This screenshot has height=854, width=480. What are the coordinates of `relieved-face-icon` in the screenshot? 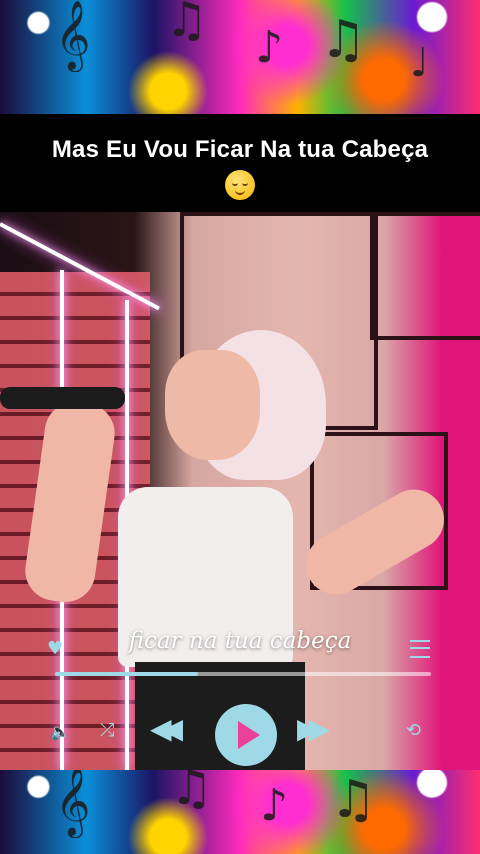 It's located at (240, 185).